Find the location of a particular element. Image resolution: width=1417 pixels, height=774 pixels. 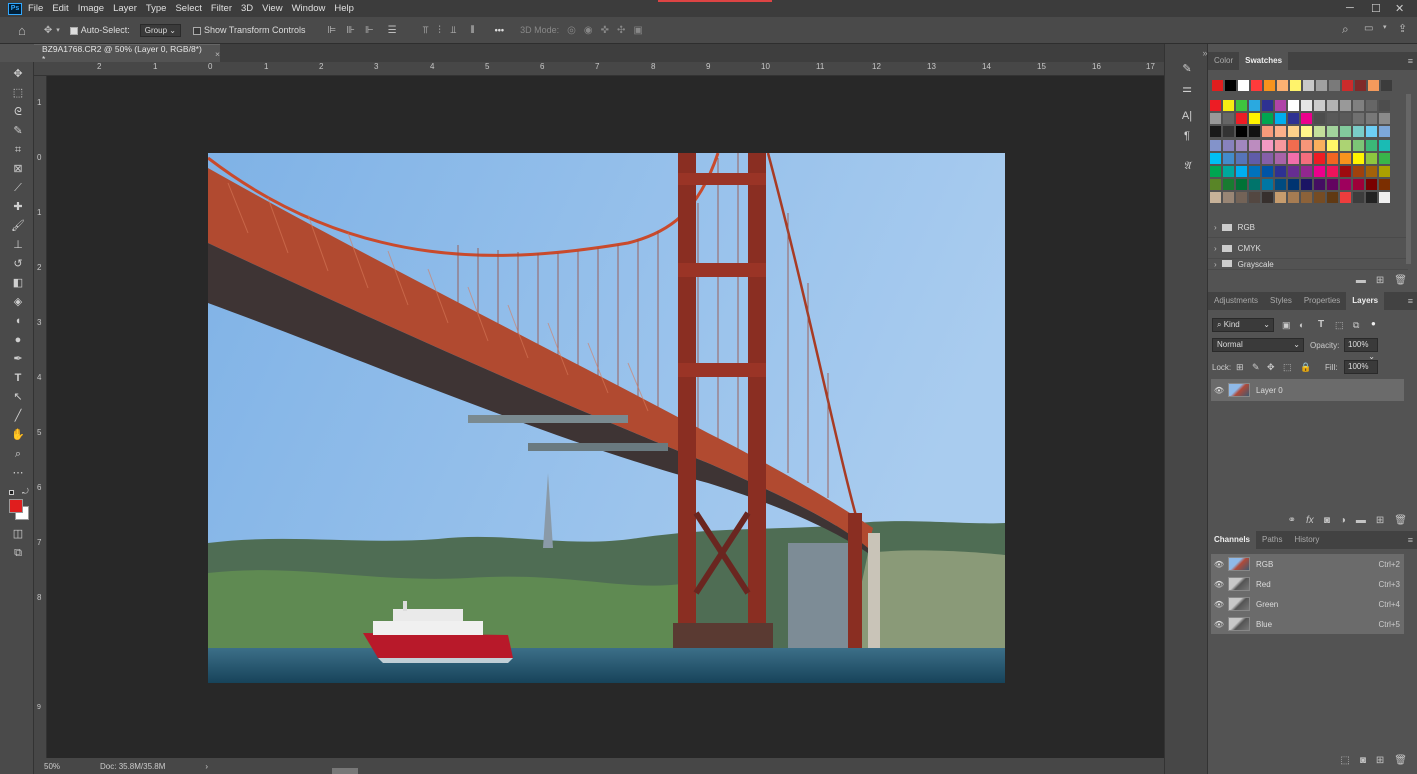

menu-help: Help is located at coordinates (344, 8).